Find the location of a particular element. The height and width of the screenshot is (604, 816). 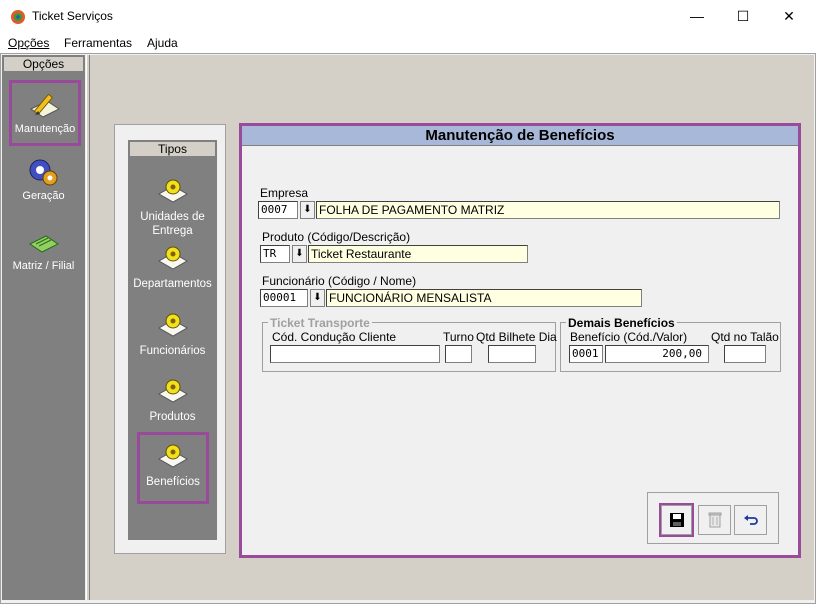

qtd-talao-label: Qtd no Talão is located at coordinates (745, 337).